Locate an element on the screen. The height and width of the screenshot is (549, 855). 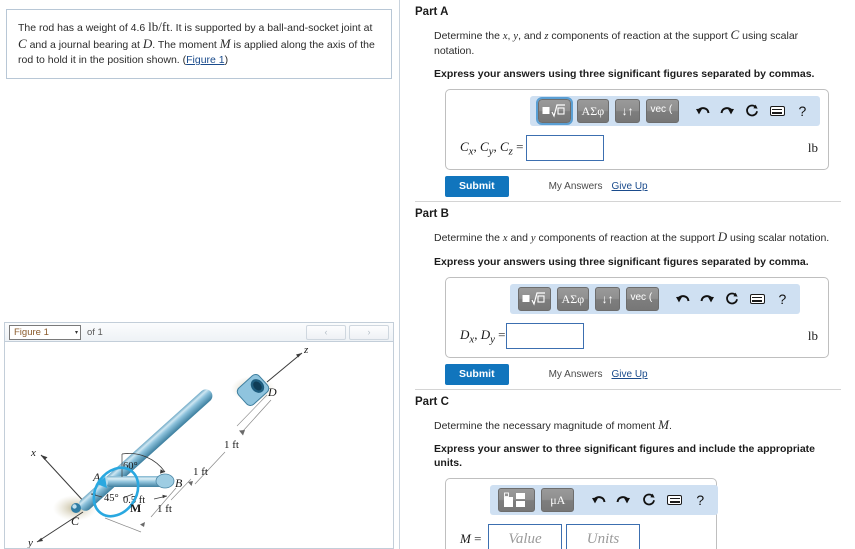
problem-line1-a: The rod has a weight of 4.6 is located at coordinates (83, 28).